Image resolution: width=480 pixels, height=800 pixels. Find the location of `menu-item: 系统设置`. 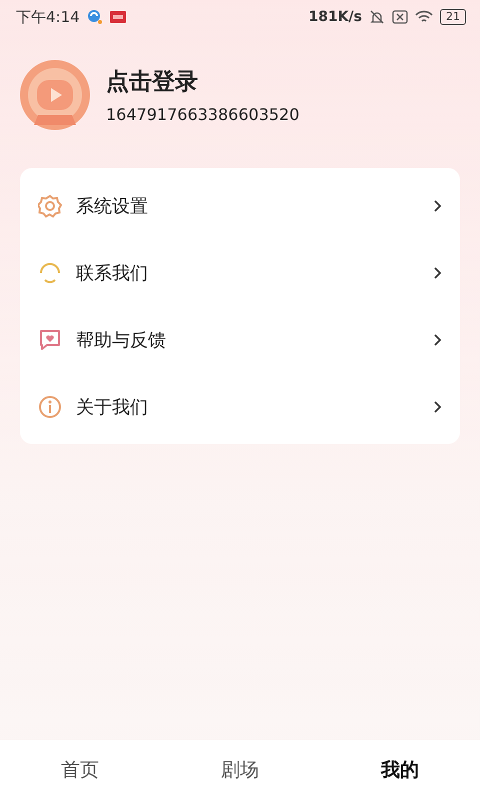

menu-item: 系统设置 is located at coordinates (240, 205).